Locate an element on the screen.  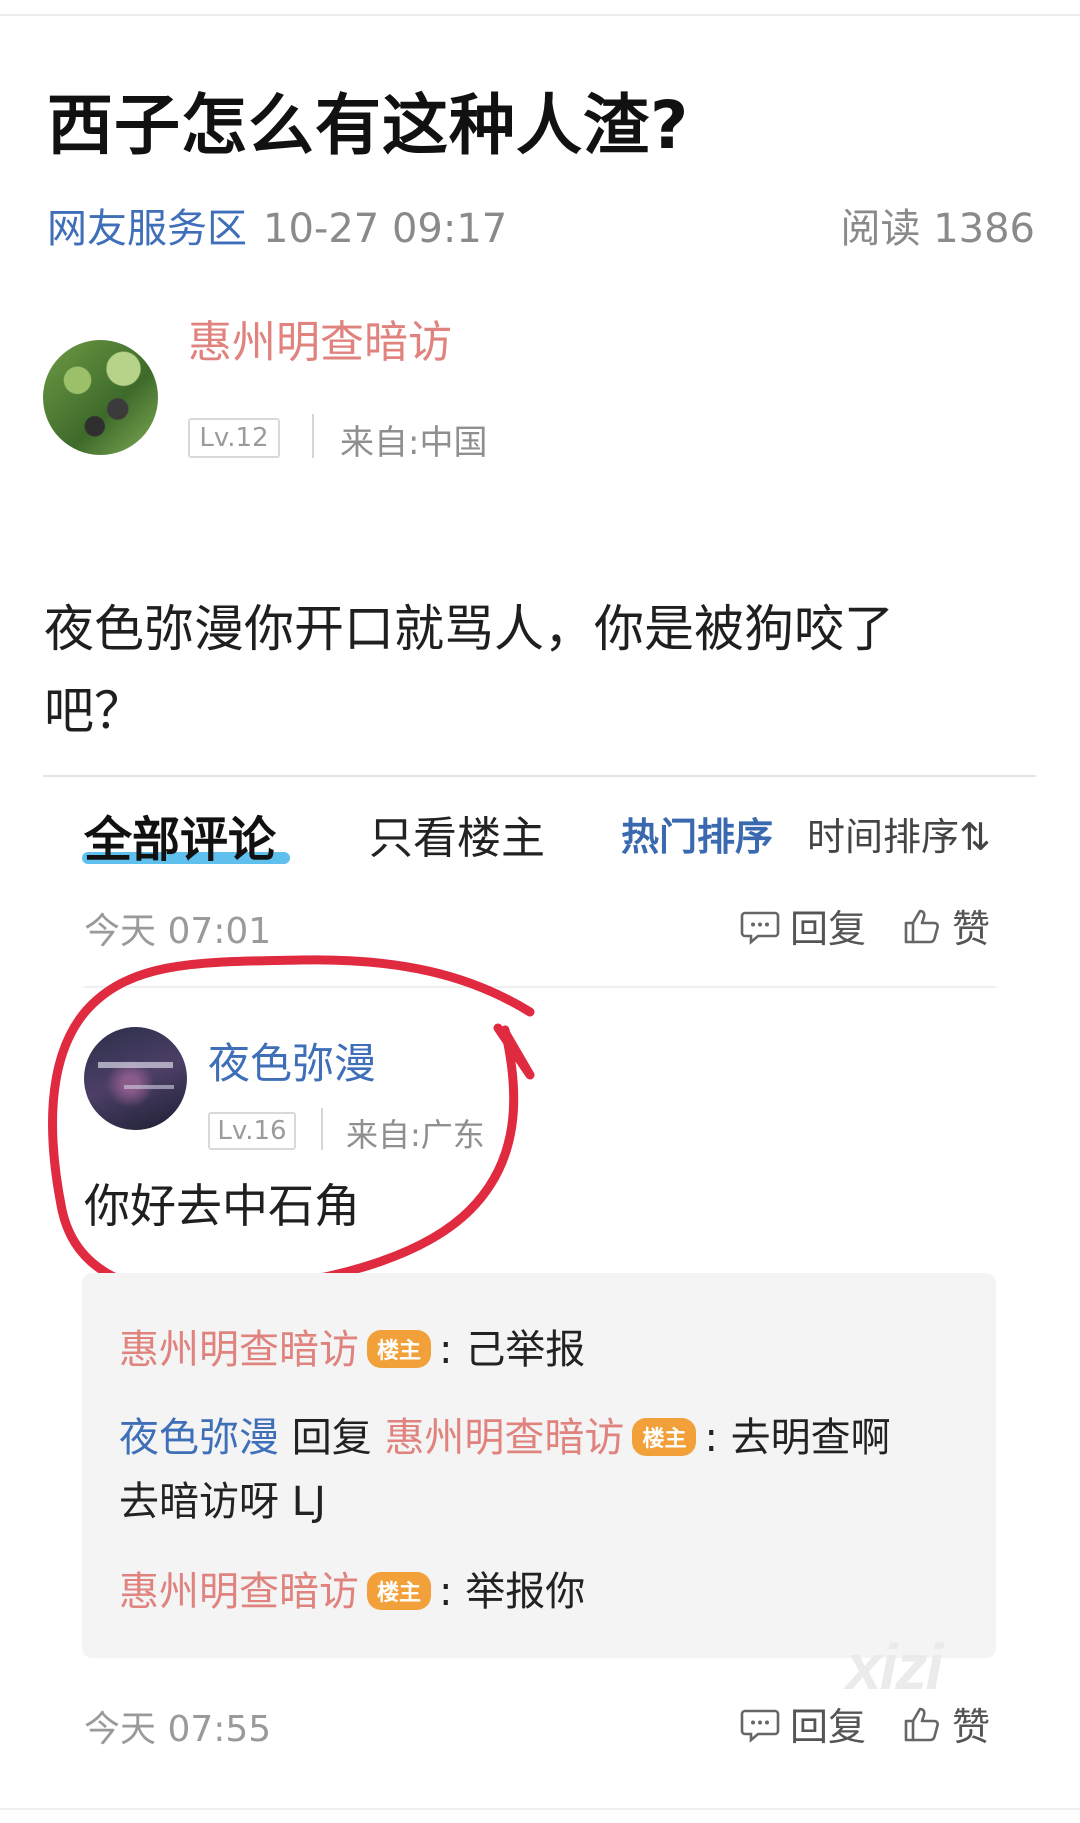
reply-text: : 举报你 is located at coordinates (512, 1592).